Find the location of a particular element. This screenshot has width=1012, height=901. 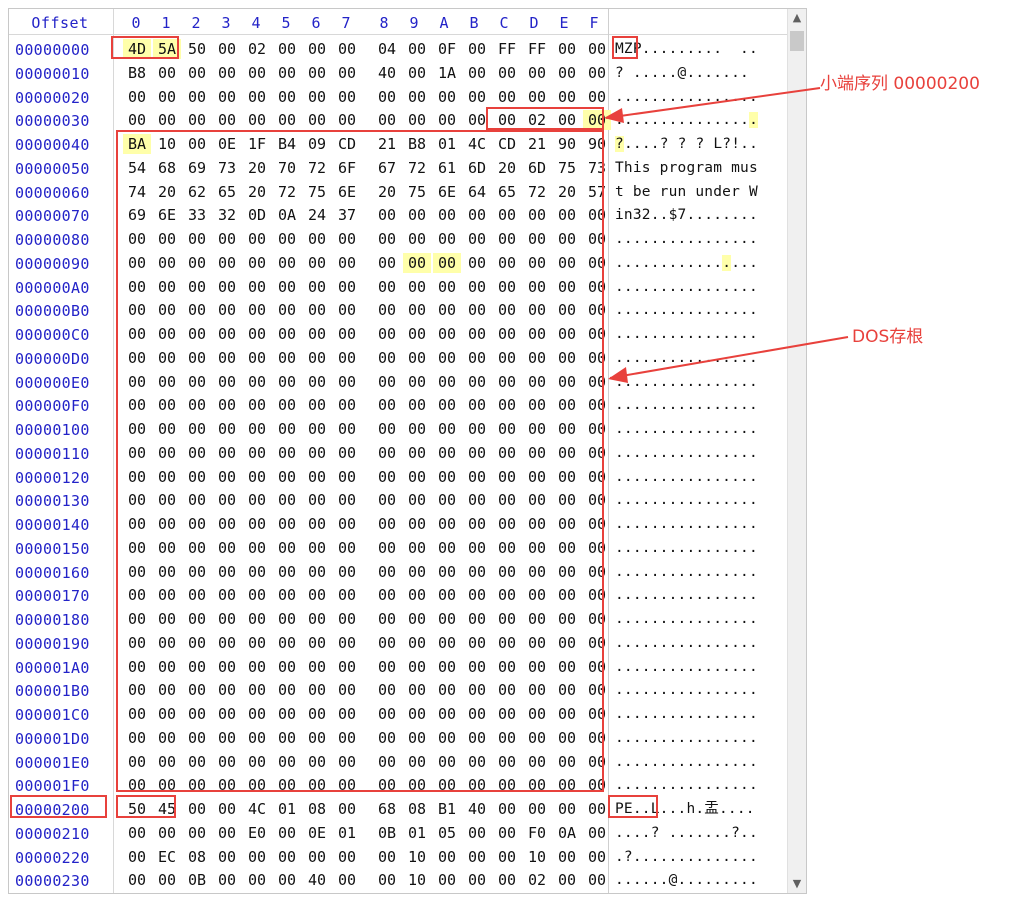

ascii-text: t be run under W is located at coordinates (686, 192).